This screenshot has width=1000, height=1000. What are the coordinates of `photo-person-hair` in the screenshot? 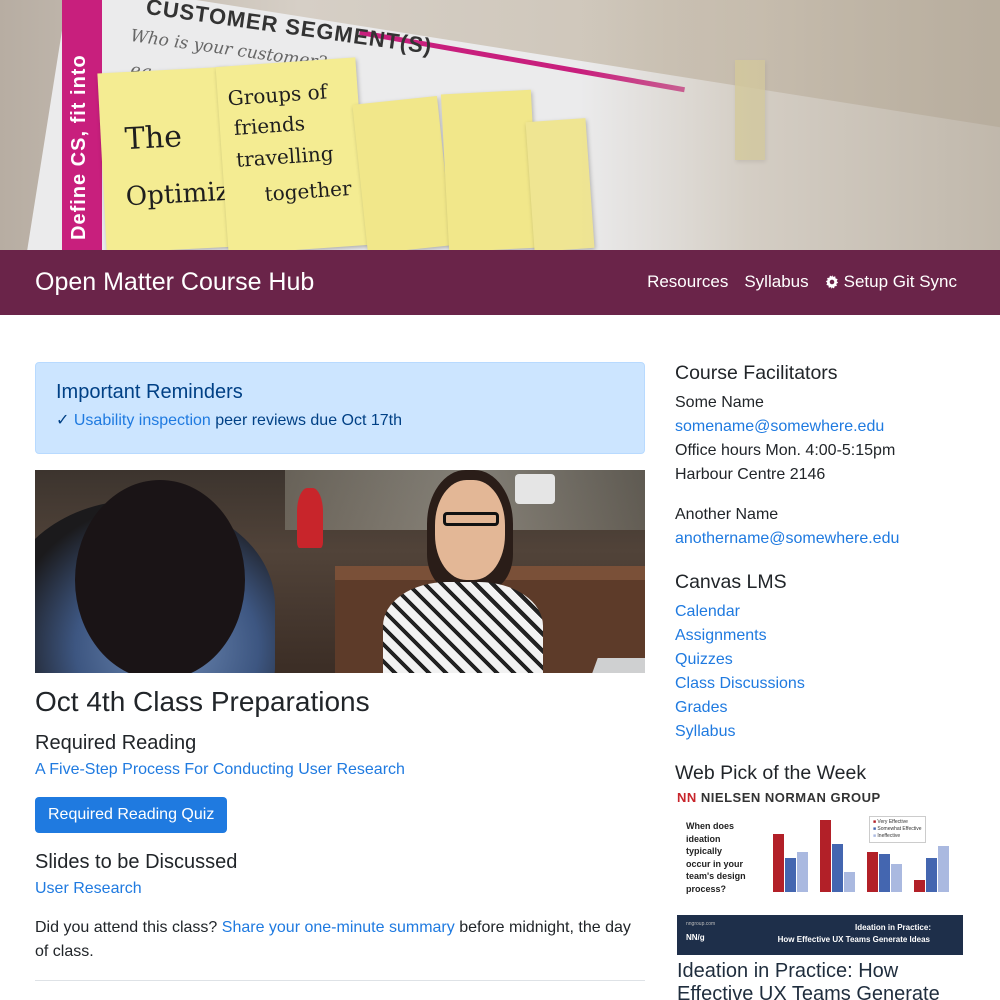 It's located at (160, 576).